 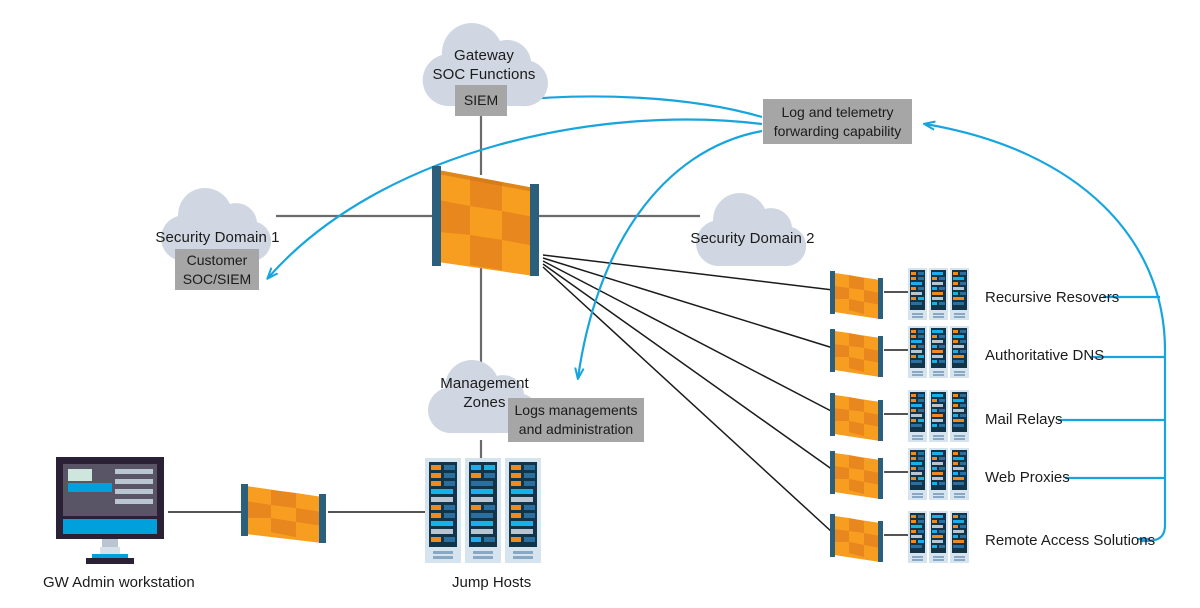 I want to click on customer-soc-line-2: SOC/SIEM, so click(x=217, y=278).